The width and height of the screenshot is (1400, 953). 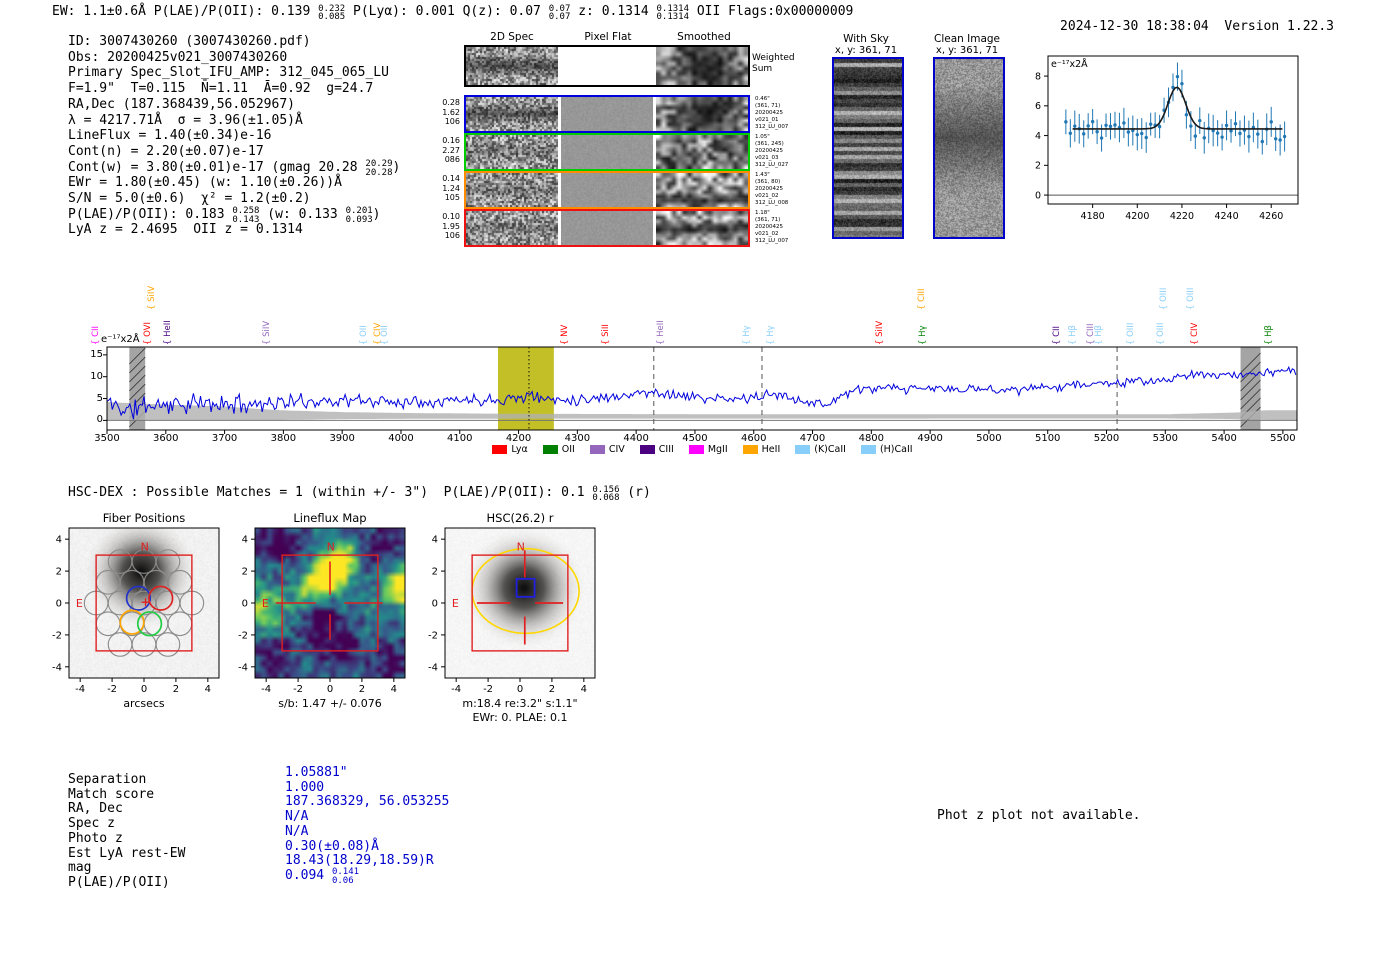 I want to click on cutout-xlabel: arcsecs, so click(x=144, y=703).